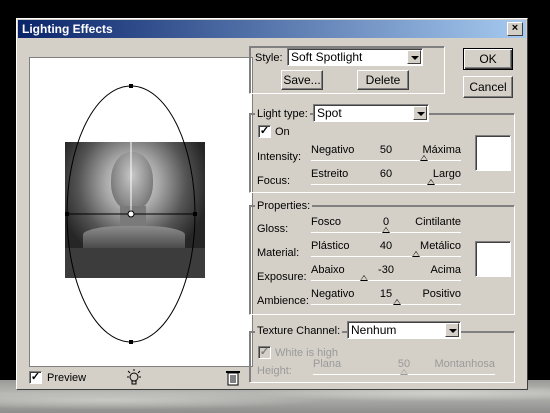 The width and height of the screenshot is (550, 413). What do you see at coordinates (67, 214) in the screenshot?
I see `ellipse-handle-left` at bounding box center [67, 214].